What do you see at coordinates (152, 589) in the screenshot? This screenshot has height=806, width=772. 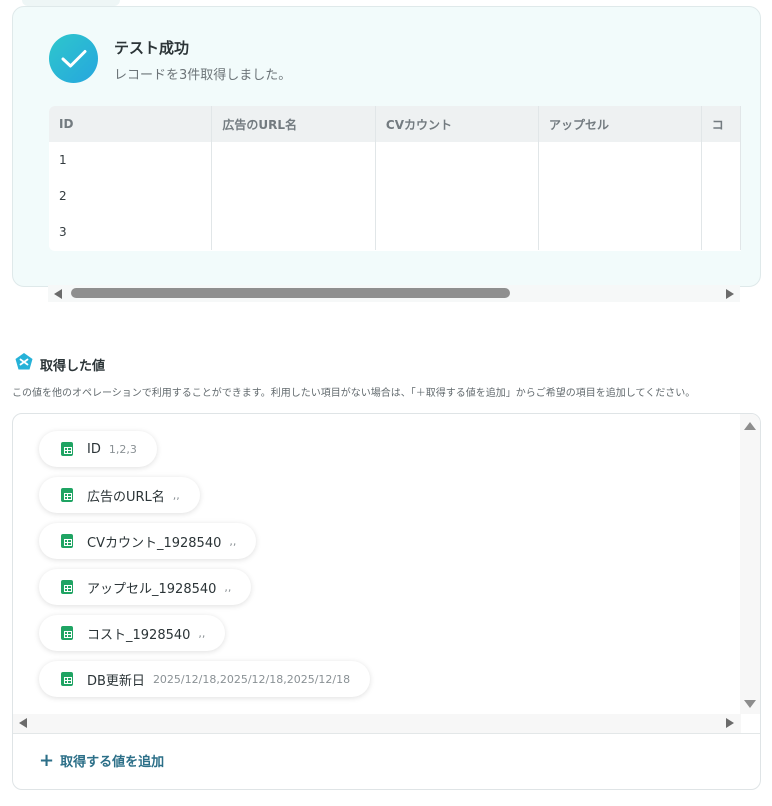 I see `value-chip-label: アップセル_1928540` at bounding box center [152, 589].